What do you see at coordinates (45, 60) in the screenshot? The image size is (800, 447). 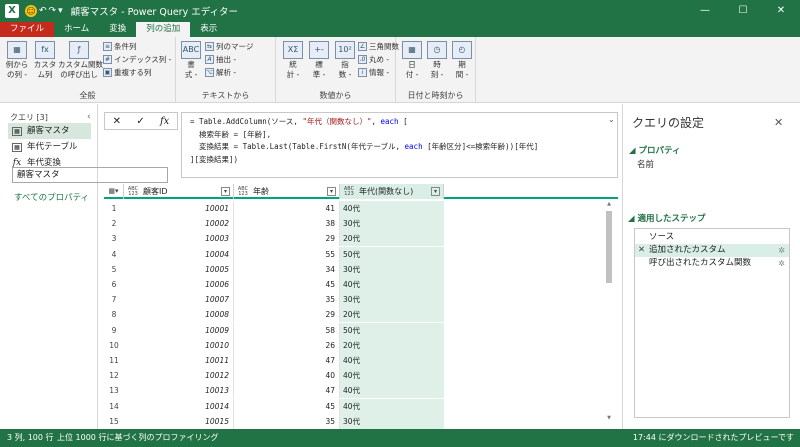 I see `custom-column-button: fx カスタ ム列` at bounding box center [45, 60].